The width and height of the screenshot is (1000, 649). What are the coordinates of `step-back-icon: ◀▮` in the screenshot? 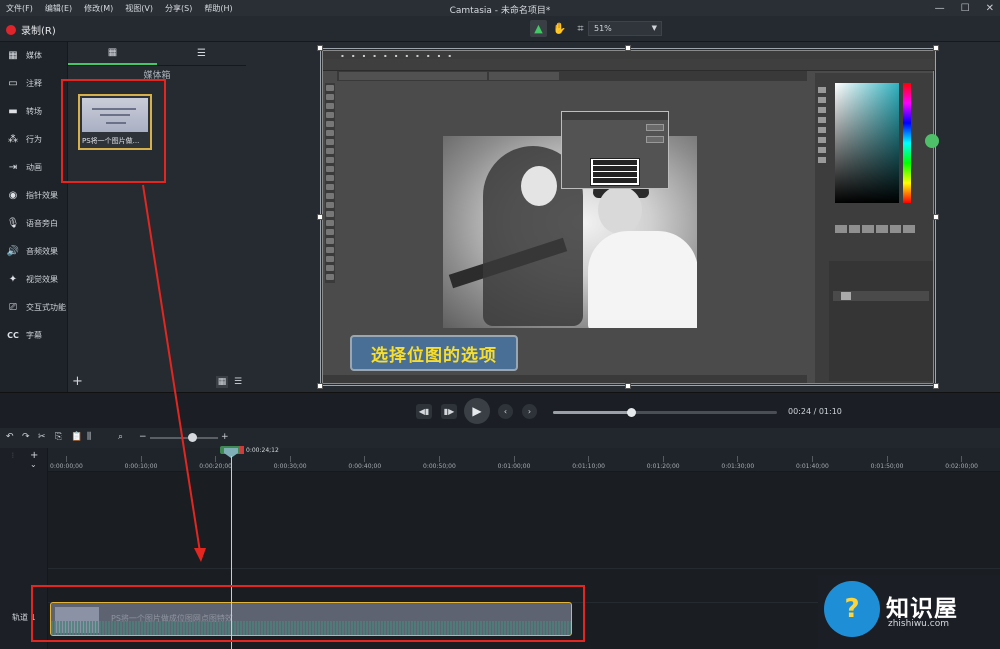 It's located at (424, 411).